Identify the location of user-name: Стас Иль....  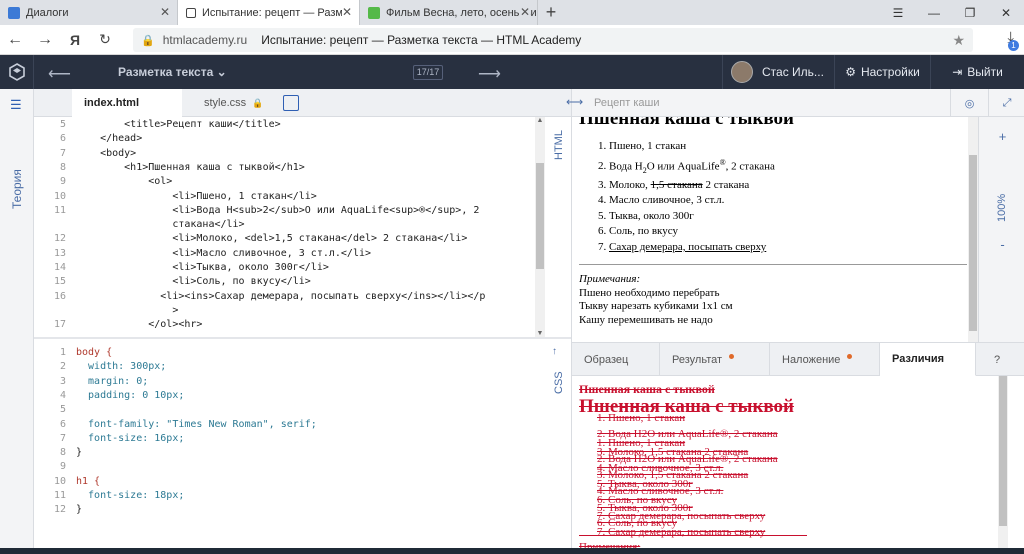
(793, 72).